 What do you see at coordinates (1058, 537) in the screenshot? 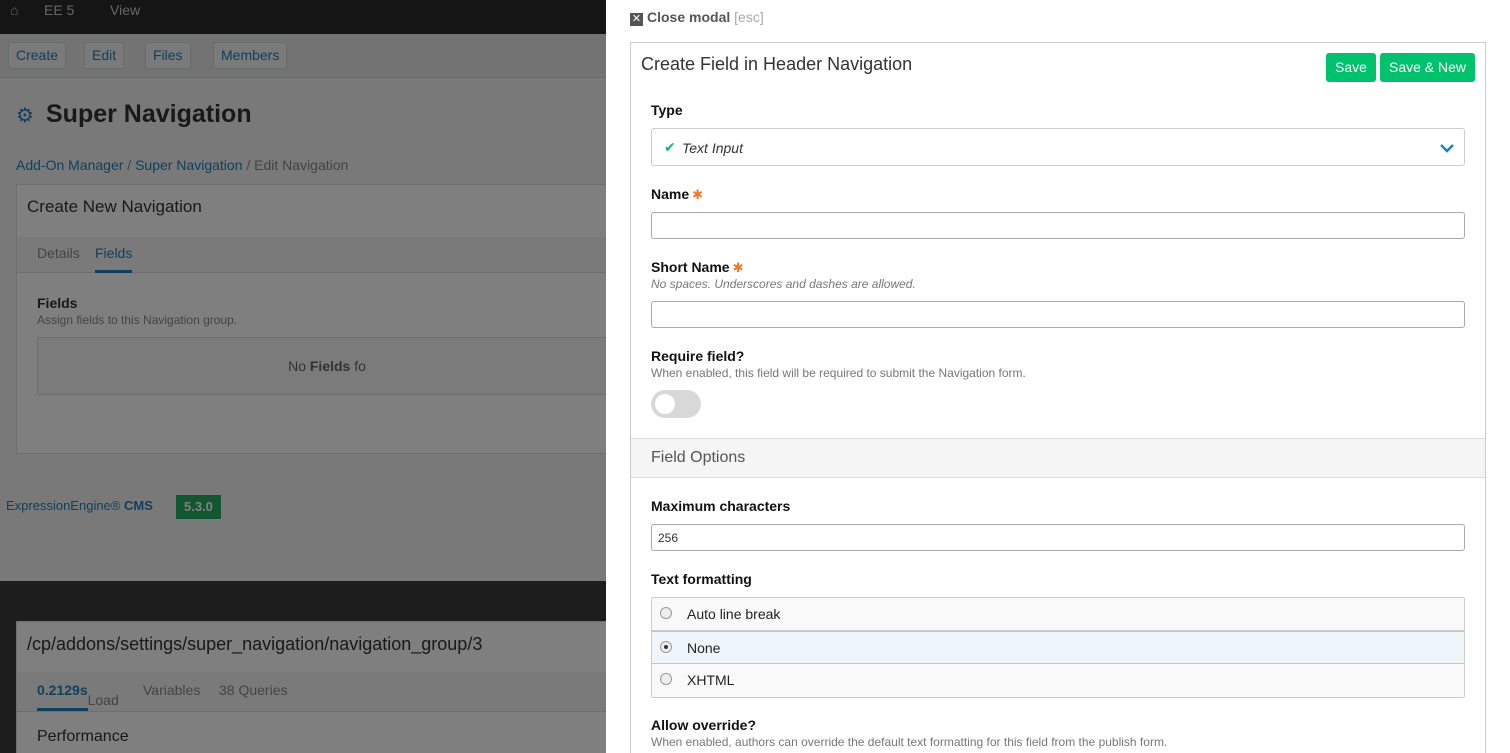
I see `max-characters-input` at bounding box center [1058, 537].